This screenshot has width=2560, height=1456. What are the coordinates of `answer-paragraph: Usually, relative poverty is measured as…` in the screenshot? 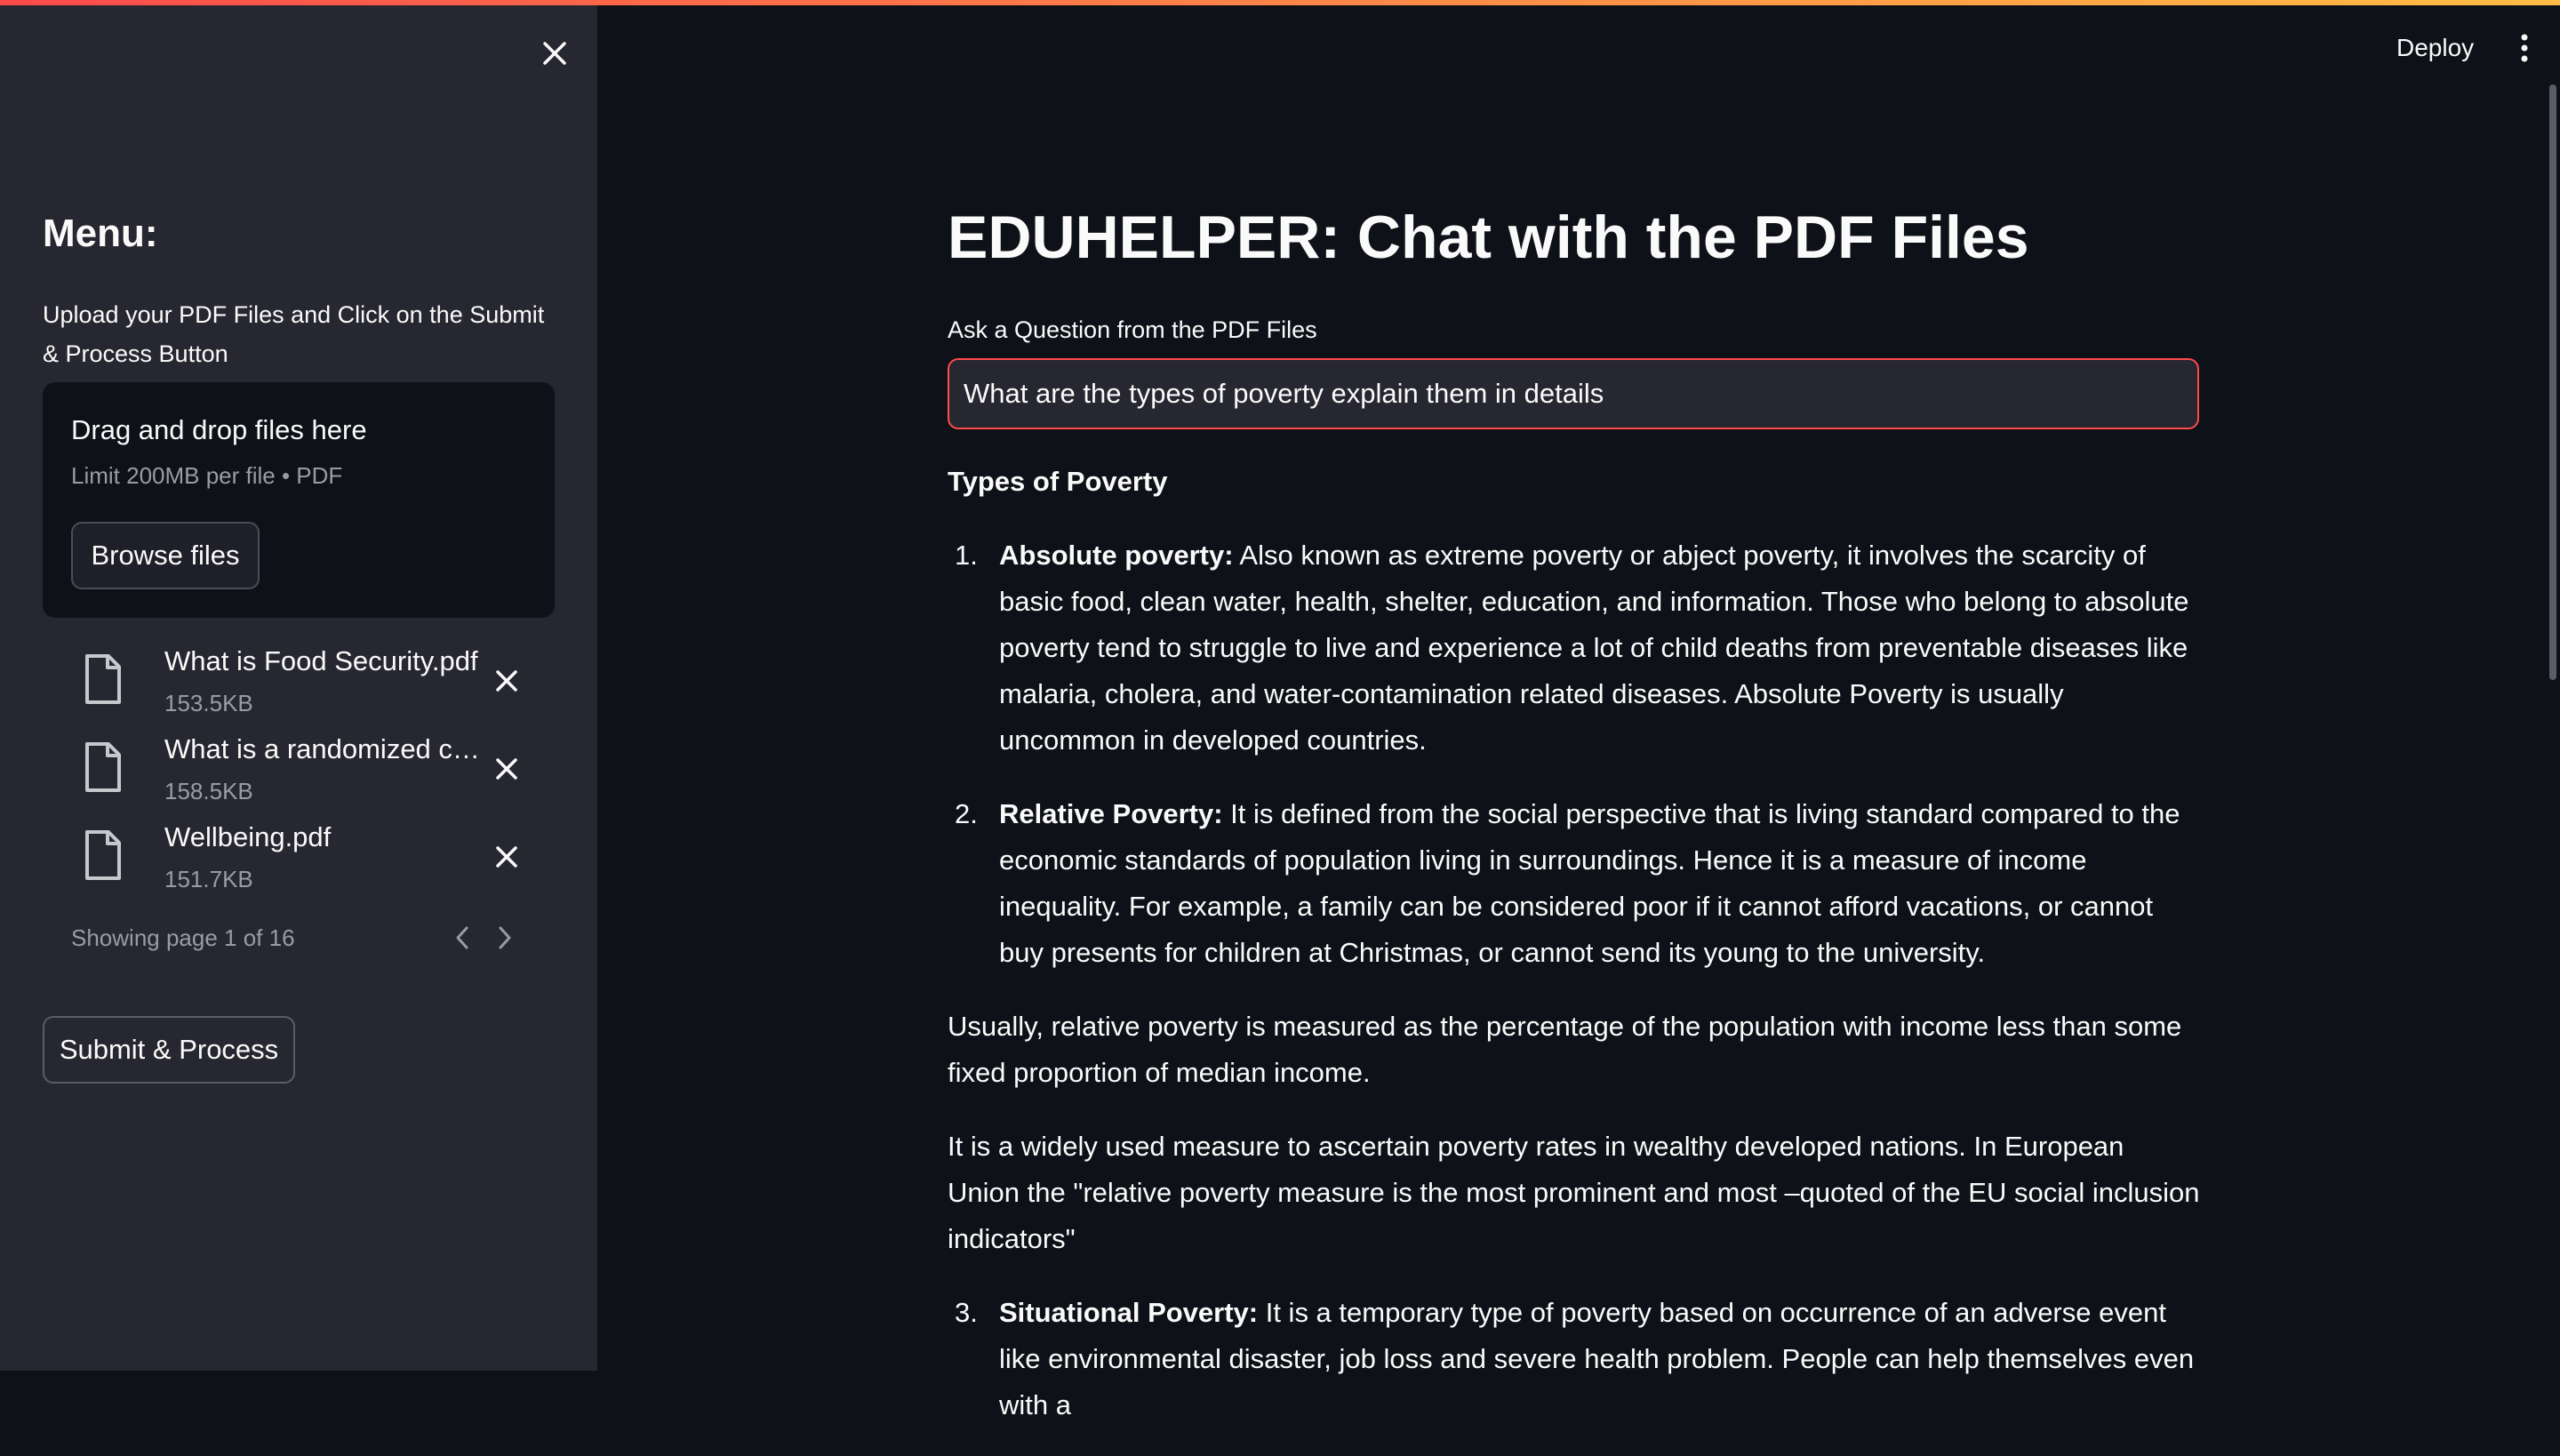 It's located at (1565, 1049).